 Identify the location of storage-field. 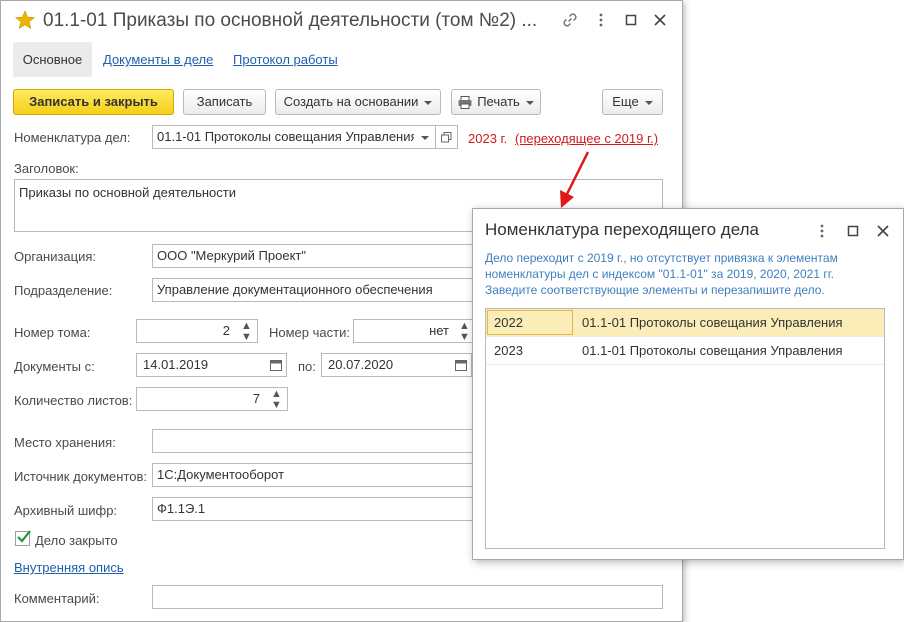
(313, 441).